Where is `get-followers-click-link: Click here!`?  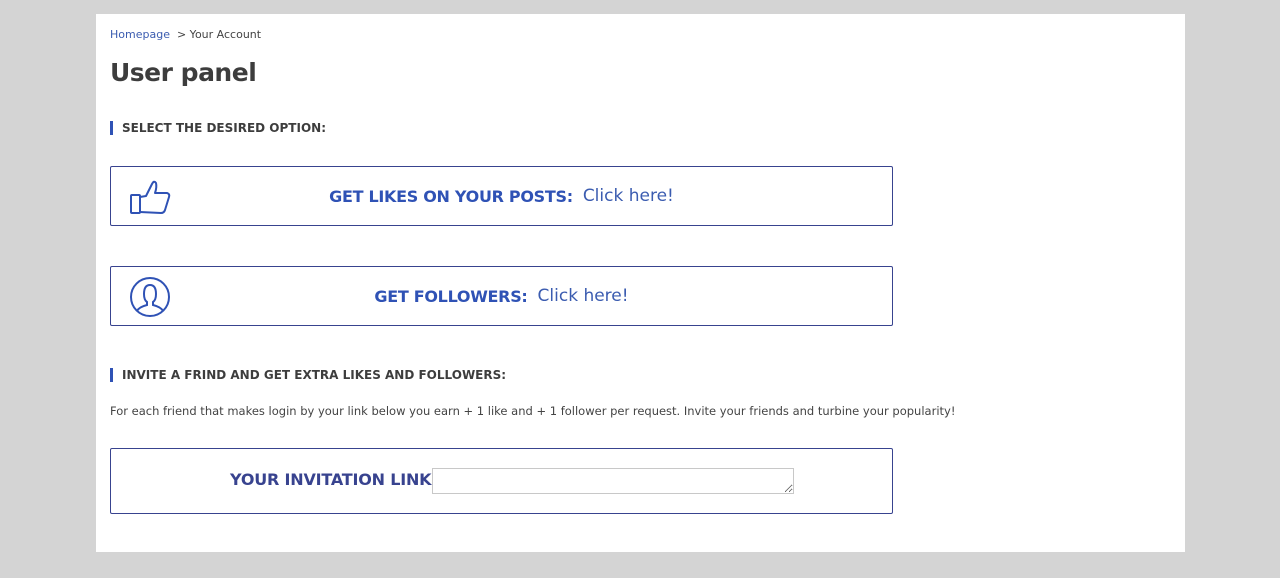
get-followers-click-link: Click here! is located at coordinates (583, 296).